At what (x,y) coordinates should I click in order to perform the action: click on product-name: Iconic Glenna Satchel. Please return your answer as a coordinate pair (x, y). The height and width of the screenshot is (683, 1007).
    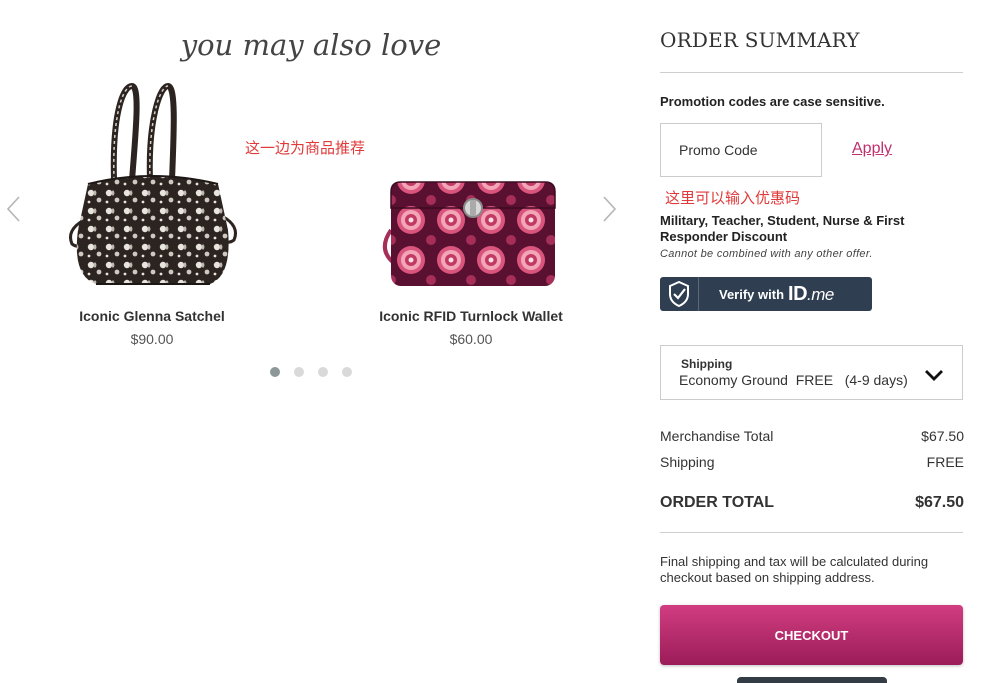
    Looking at the image, I should click on (152, 316).